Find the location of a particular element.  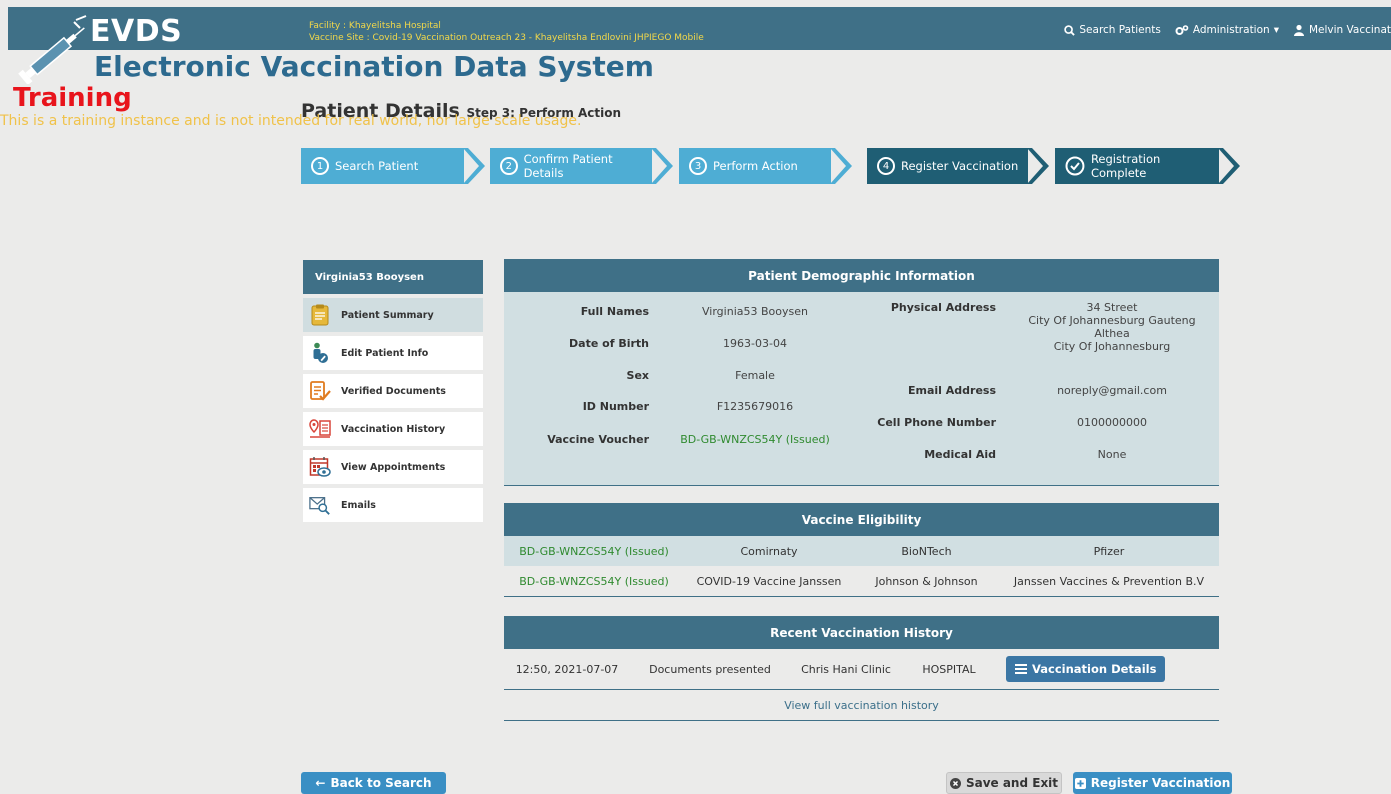

sidebar-item-view-appointments: View Appointments is located at coordinates (393, 467).